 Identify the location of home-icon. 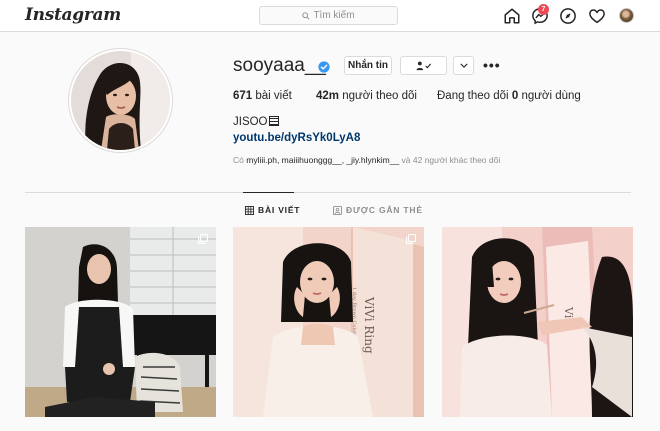
(512, 16).